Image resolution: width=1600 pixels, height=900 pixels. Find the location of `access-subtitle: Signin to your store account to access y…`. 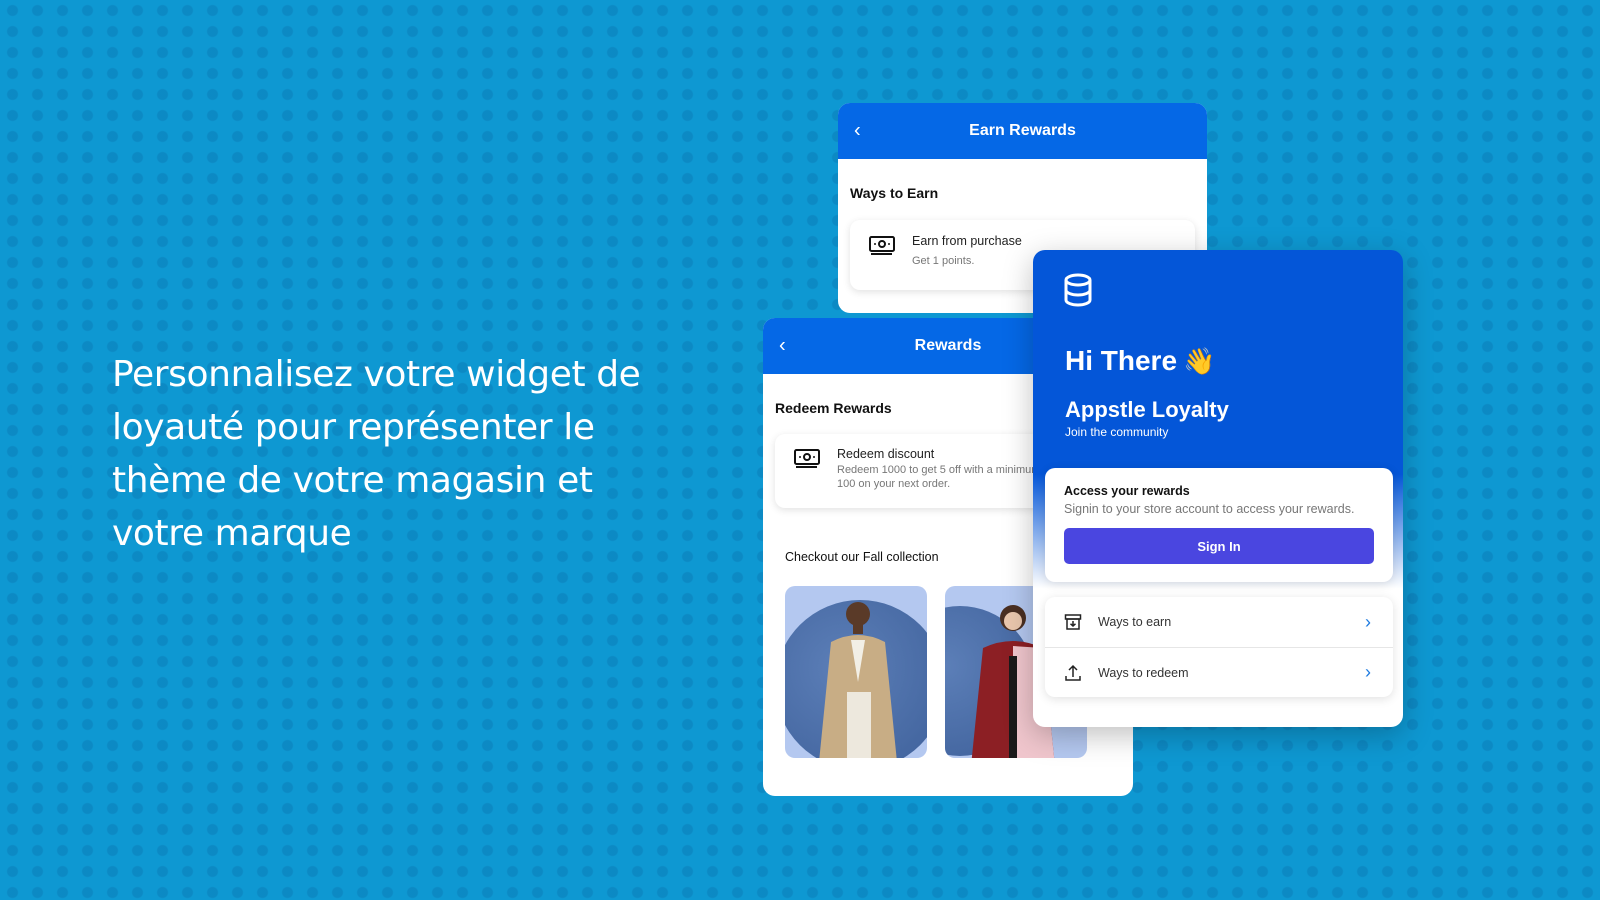

access-subtitle: Signin to your store account to access y… is located at coordinates (1209, 509).